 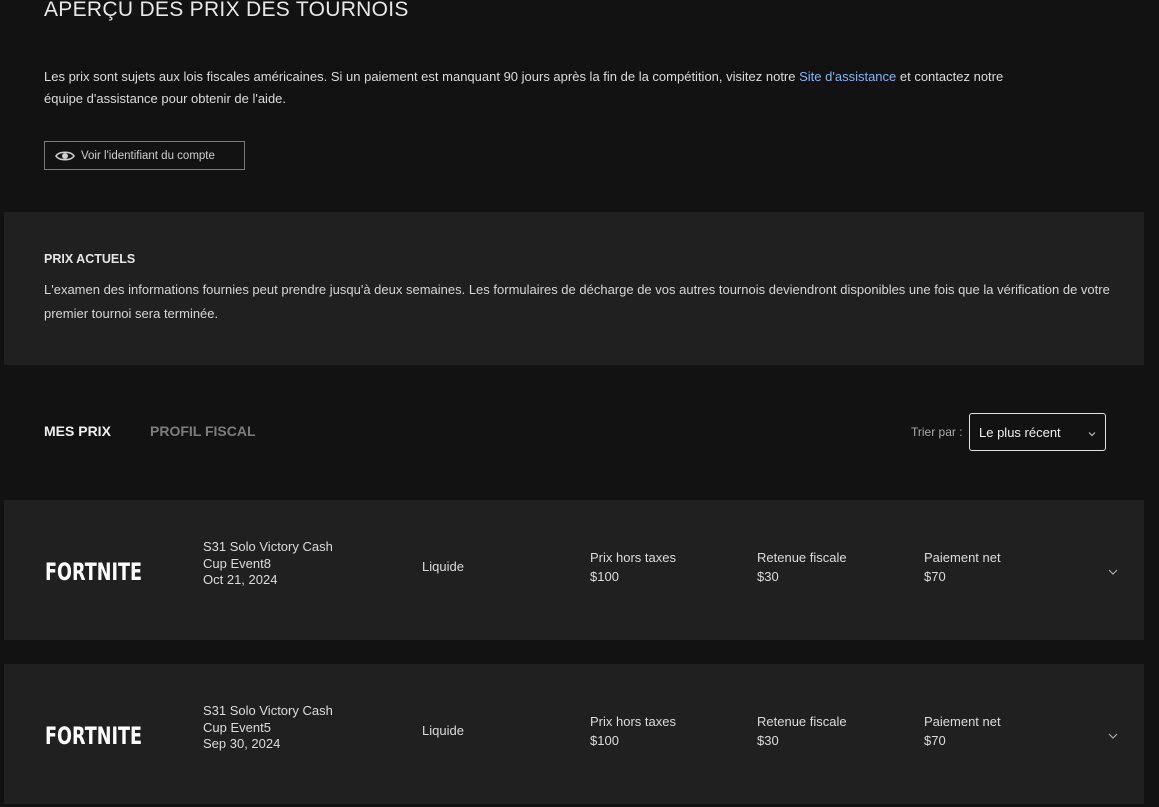 I want to click on tab-my-prizes: MES PRIX, so click(x=77, y=431).